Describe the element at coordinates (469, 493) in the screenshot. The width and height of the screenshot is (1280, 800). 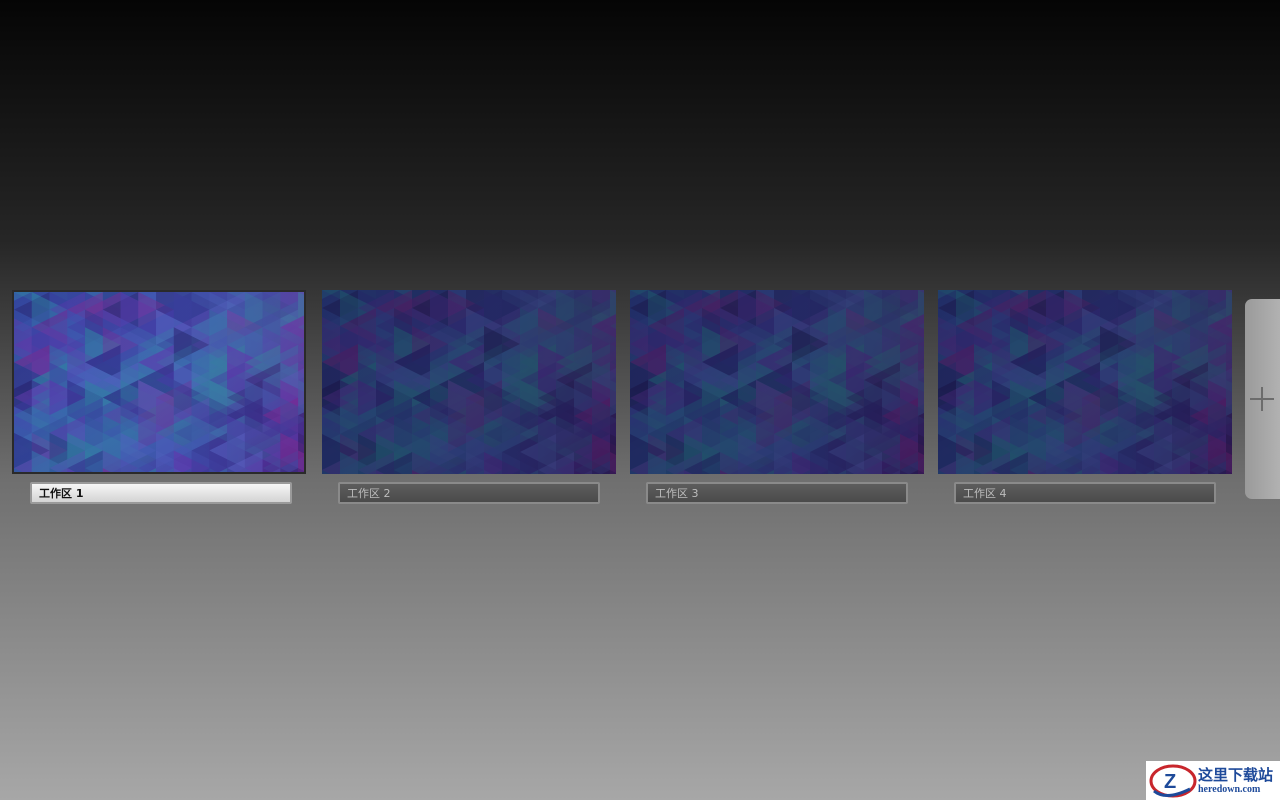
I see `workspace-name-field: 工作区 2` at that location.